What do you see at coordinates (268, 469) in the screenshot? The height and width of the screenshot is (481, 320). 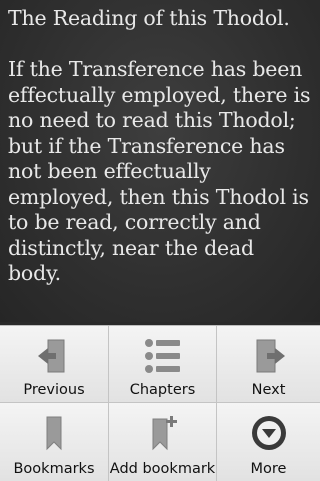 I see `more-label: More` at bounding box center [268, 469].